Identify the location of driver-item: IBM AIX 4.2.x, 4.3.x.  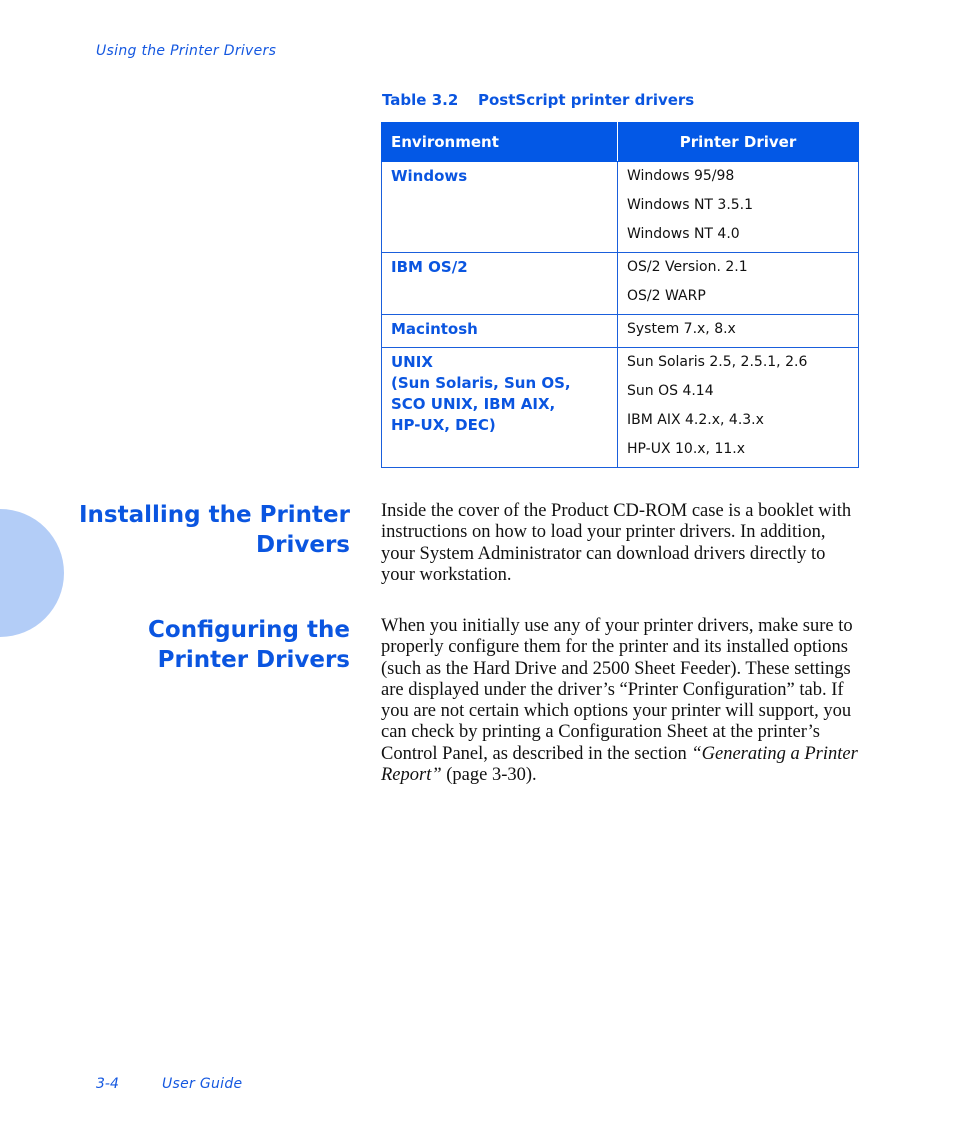
(695, 420).